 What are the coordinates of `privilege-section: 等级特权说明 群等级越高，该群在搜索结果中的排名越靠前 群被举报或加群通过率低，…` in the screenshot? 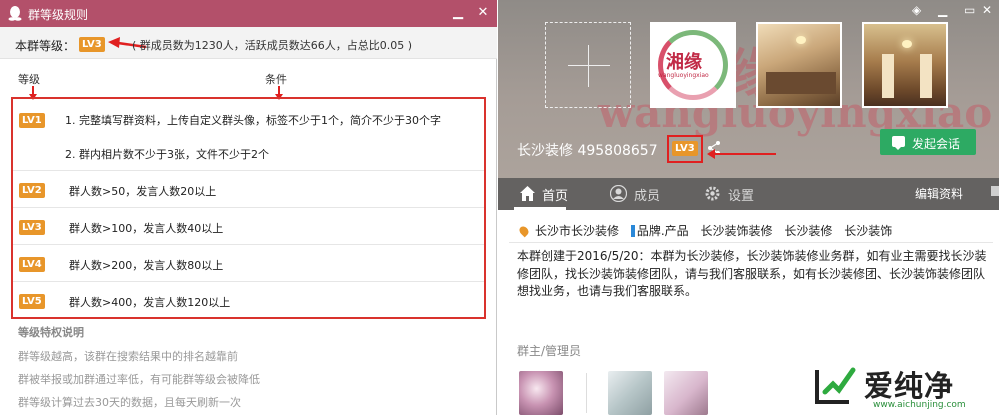 It's located at (139, 369).